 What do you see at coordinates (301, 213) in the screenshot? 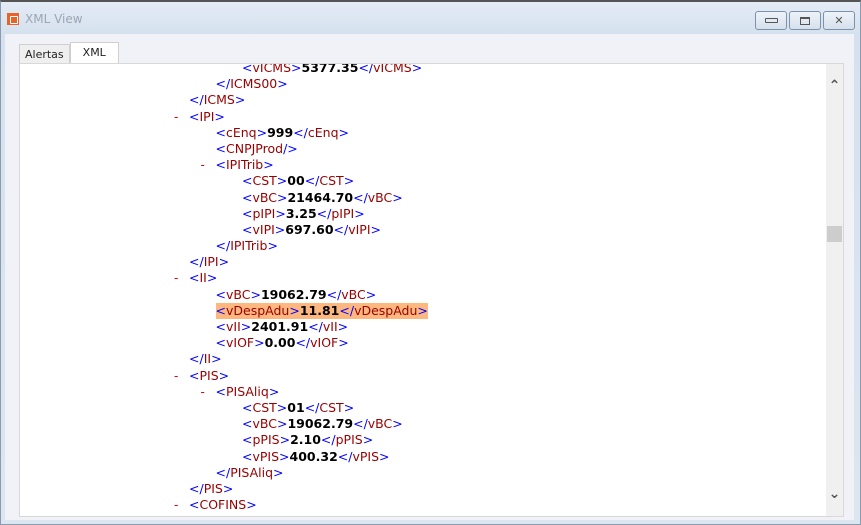
I see `element-value: 3.25` at bounding box center [301, 213].